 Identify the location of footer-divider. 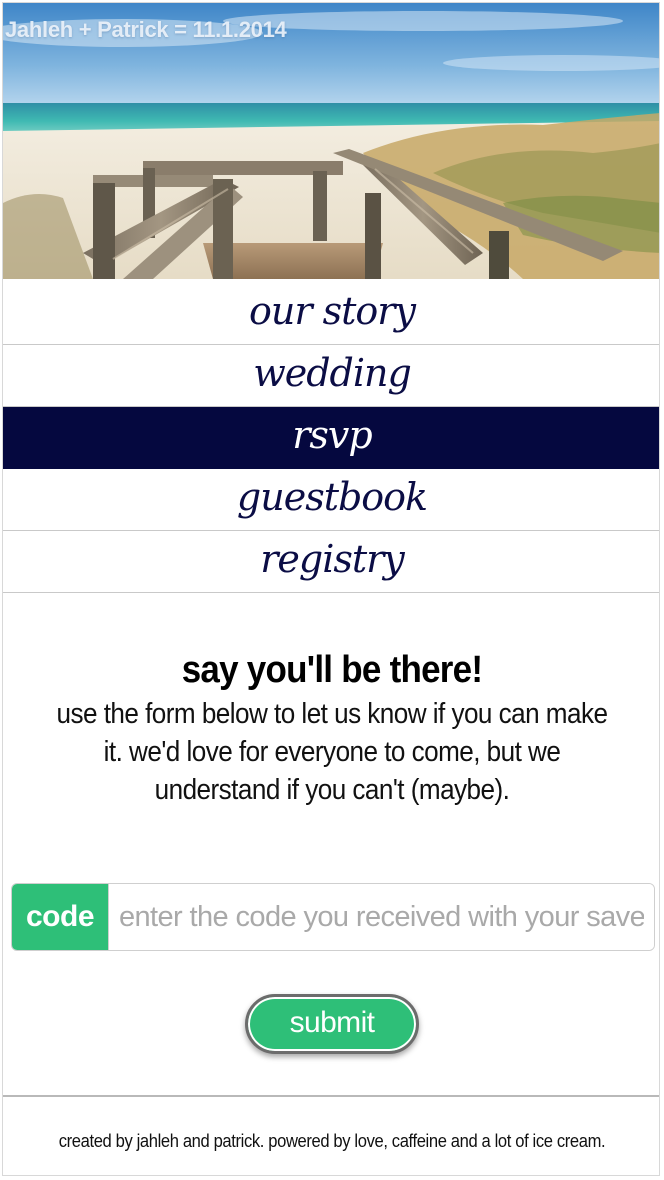
(331, 1096).